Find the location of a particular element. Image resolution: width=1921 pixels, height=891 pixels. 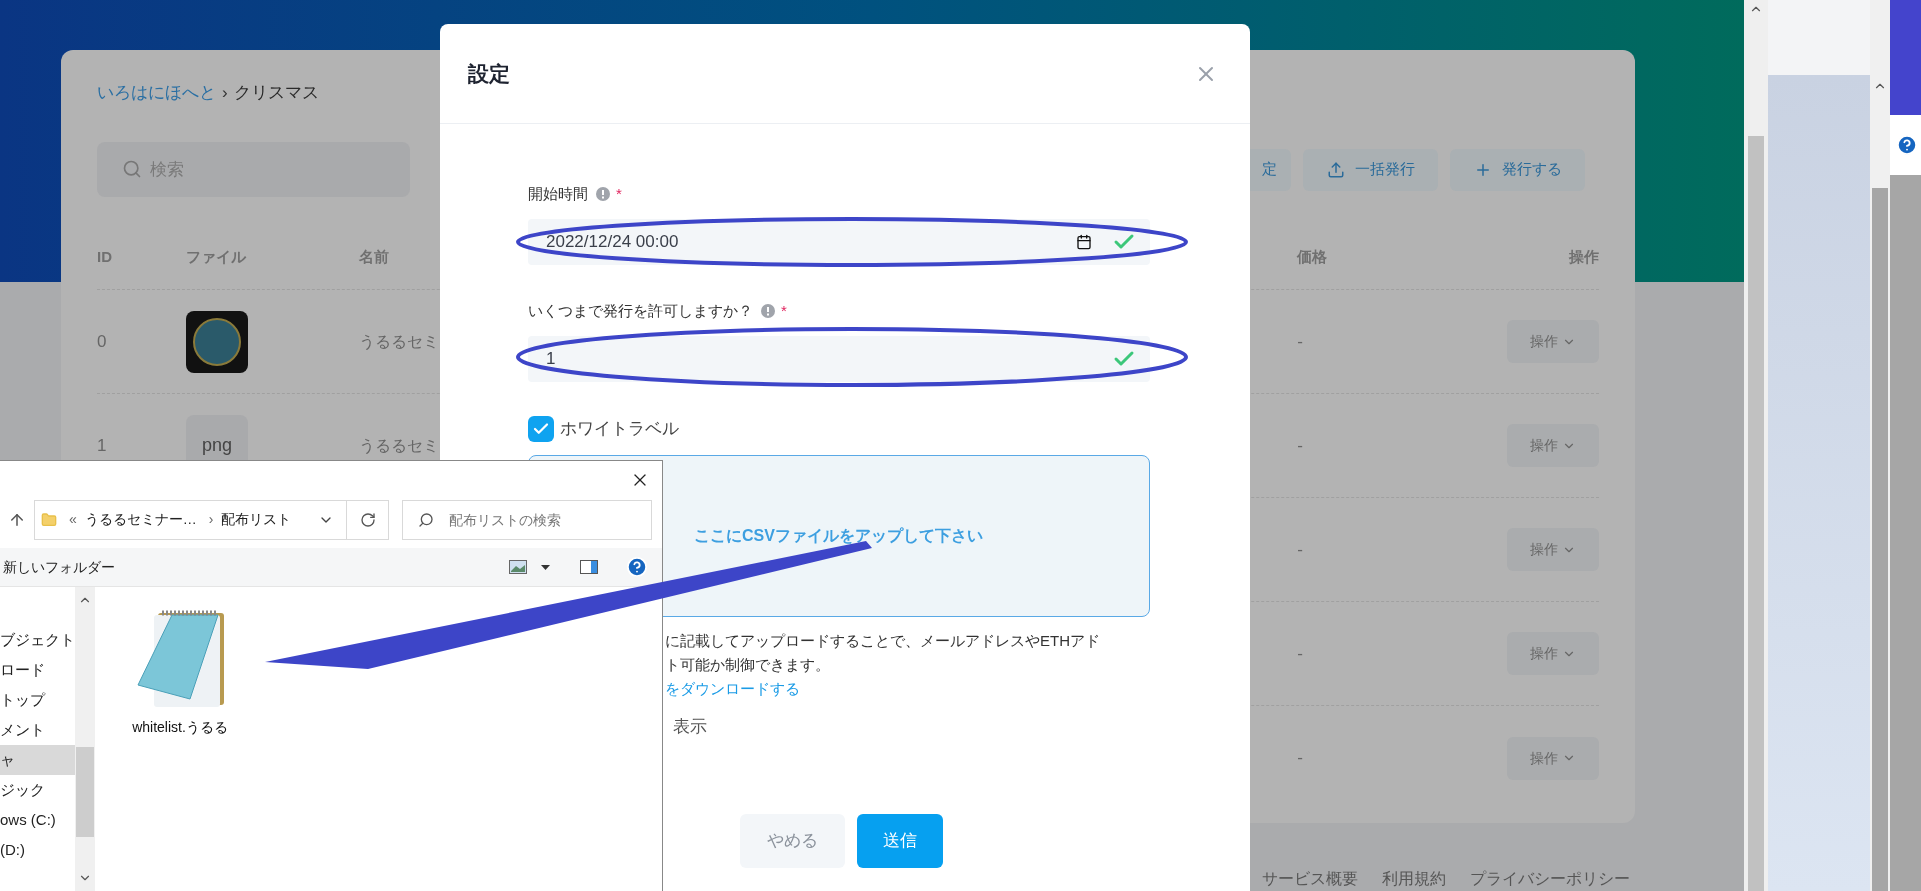

thumbnail-image is located at coordinates (216, 341).